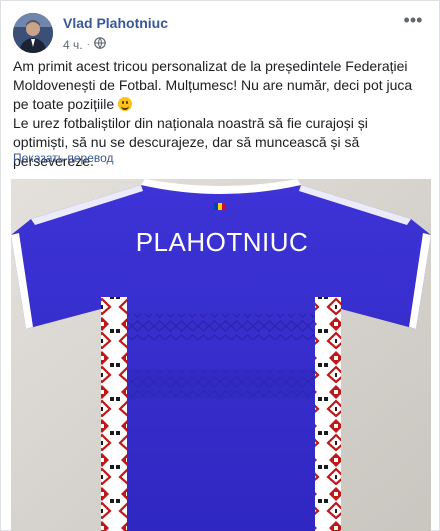 Image resolution: width=440 pixels, height=531 pixels. I want to click on post-meta: 4 ч. ·, so click(84, 44).